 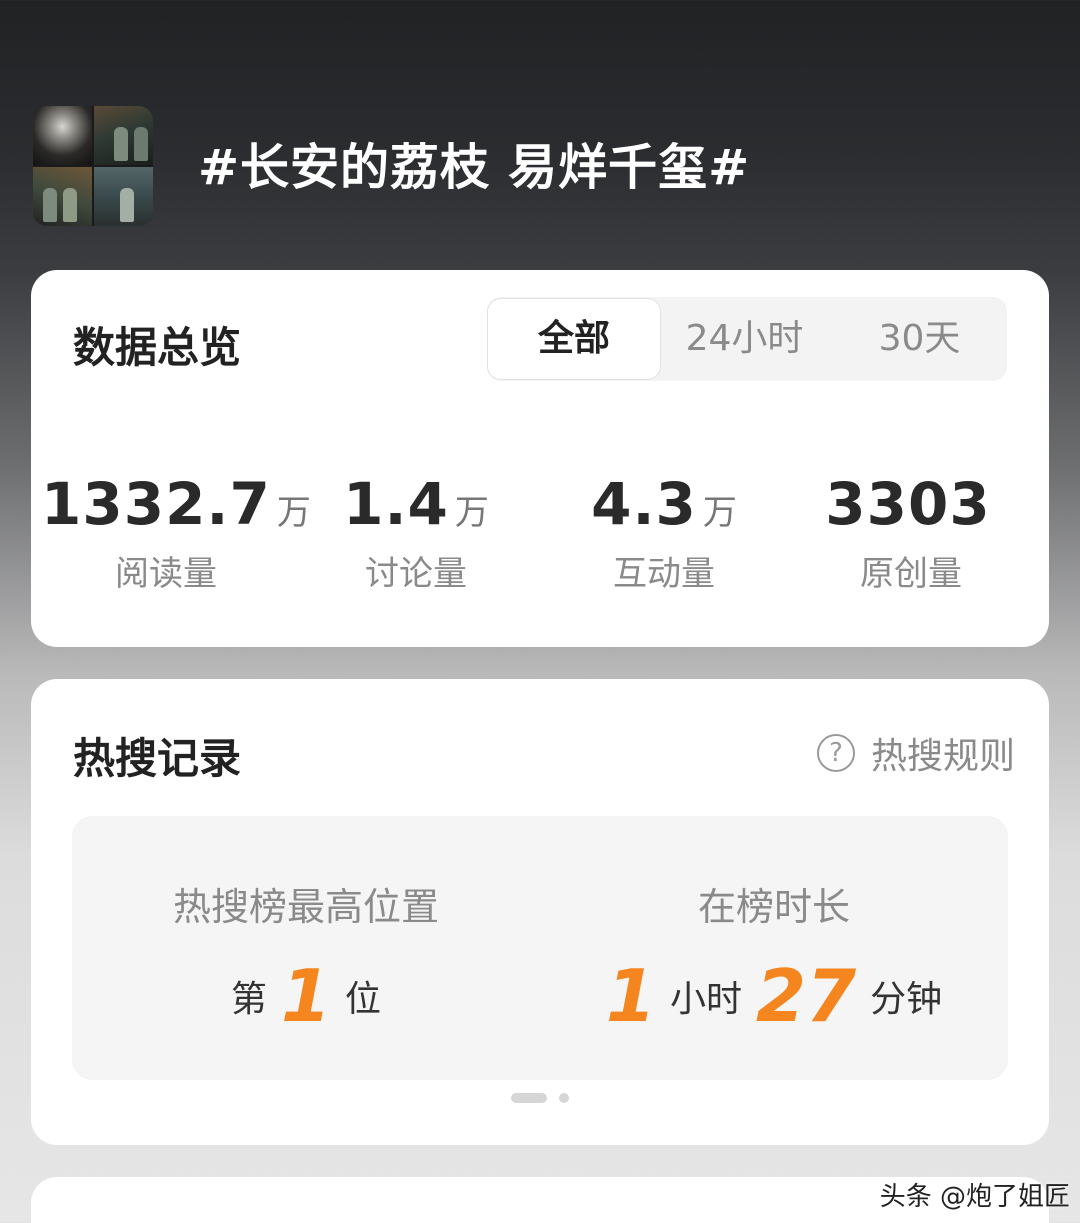 What do you see at coordinates (908, 504) in the screenshot?
I see `stat-value: 3303` at bounding box center [908, 504].